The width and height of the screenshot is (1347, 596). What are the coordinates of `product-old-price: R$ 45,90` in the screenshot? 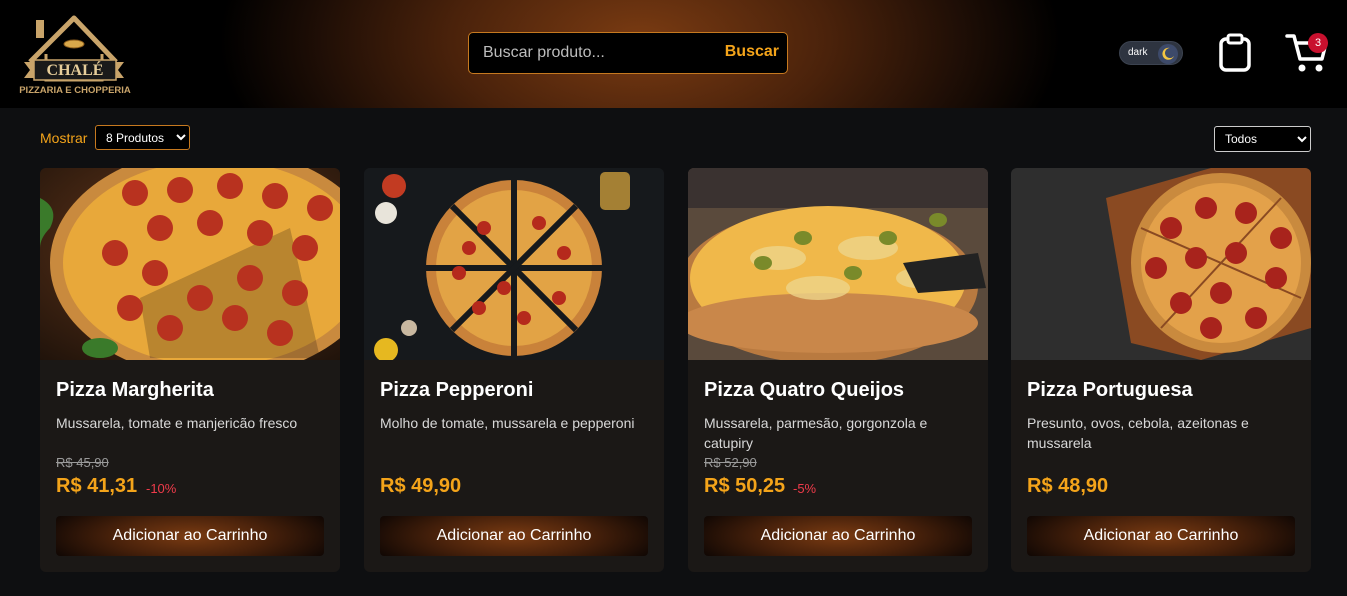 It's located at (82, 462).